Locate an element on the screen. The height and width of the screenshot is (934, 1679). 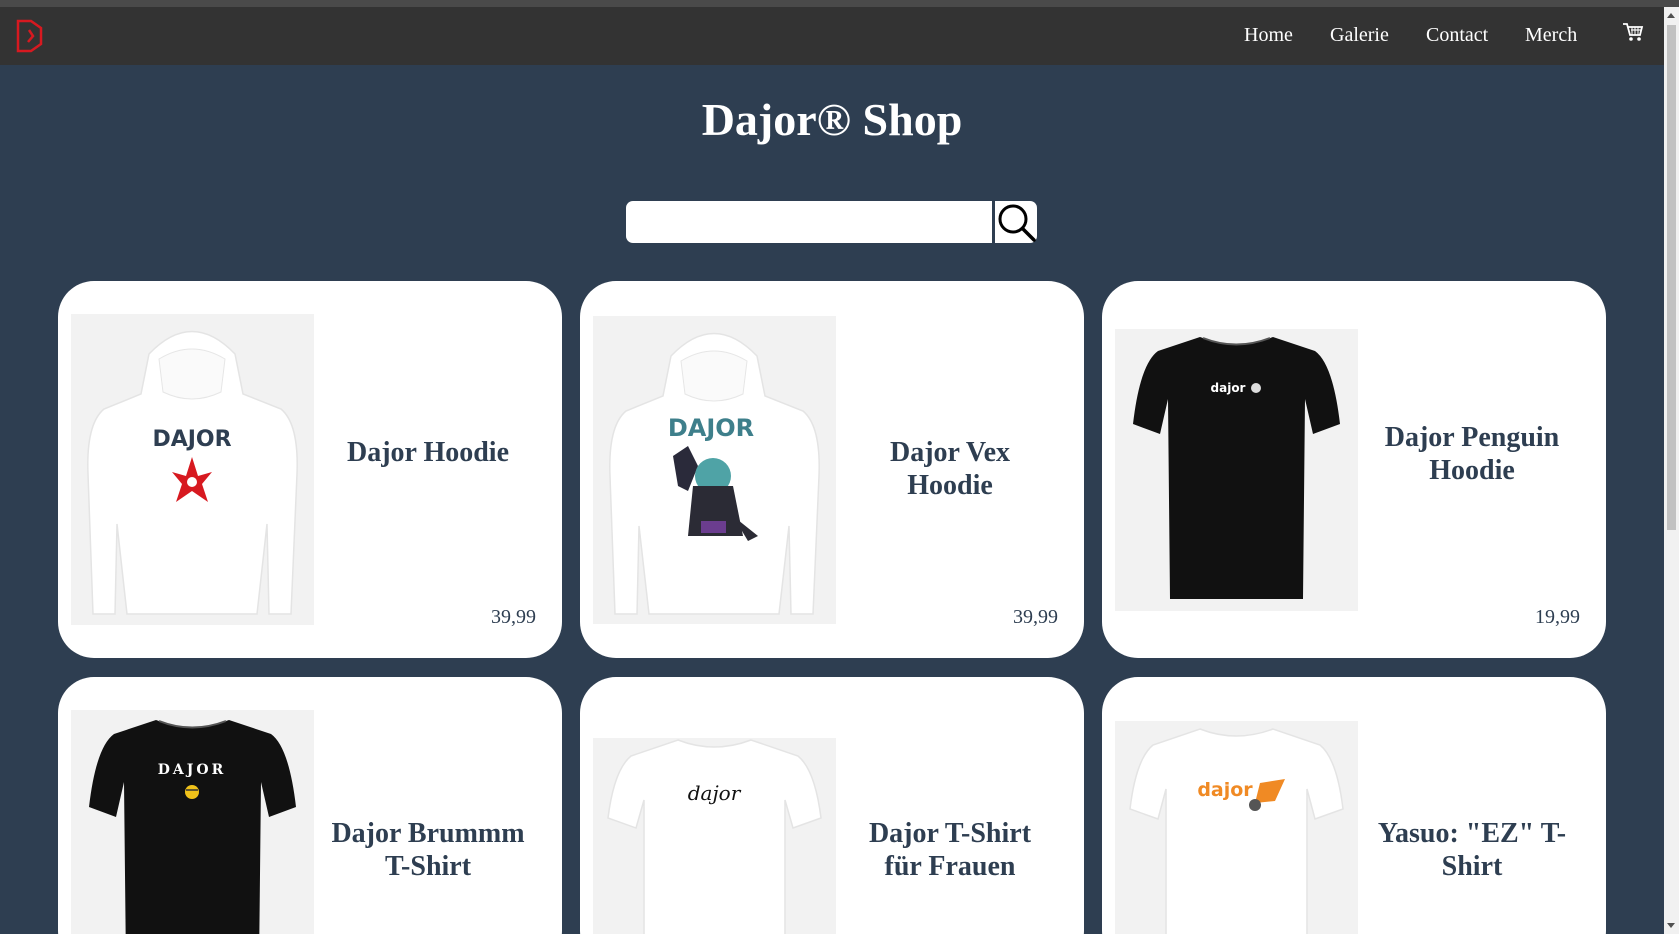
product-card: DAJOR Dajor Brummm T-Shirt is located at coordinates (310, 805).